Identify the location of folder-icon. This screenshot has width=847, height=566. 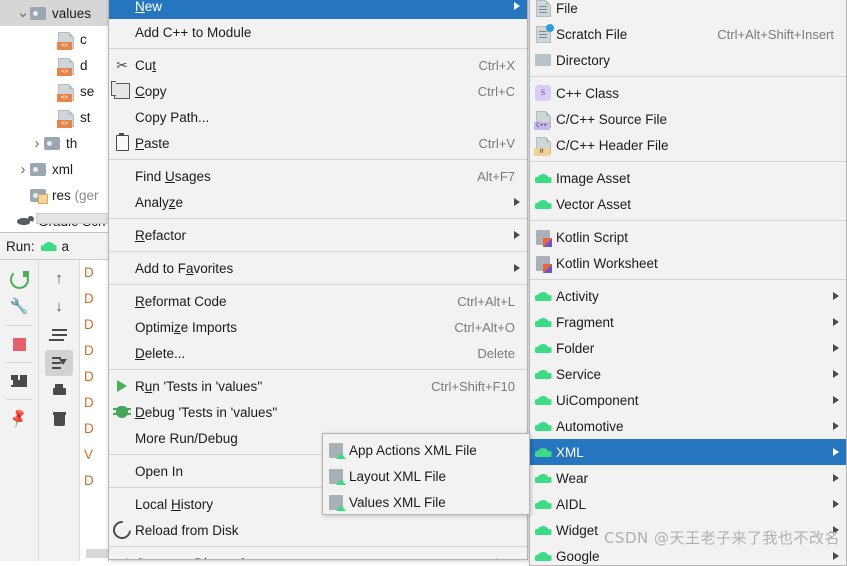
(53, 143).